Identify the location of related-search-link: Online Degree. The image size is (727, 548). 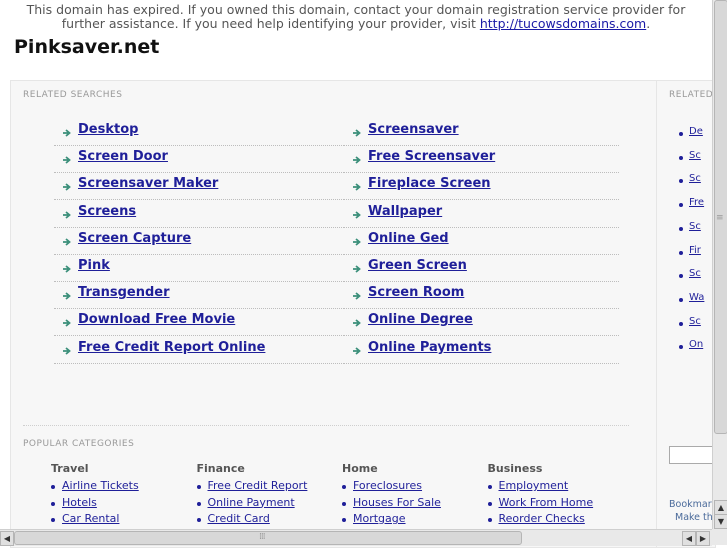
(420, 319).